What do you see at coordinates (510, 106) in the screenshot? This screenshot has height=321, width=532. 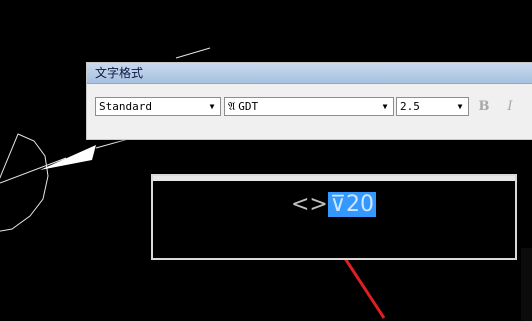 I see `italic-button: I` at bounding box center [510, 106].